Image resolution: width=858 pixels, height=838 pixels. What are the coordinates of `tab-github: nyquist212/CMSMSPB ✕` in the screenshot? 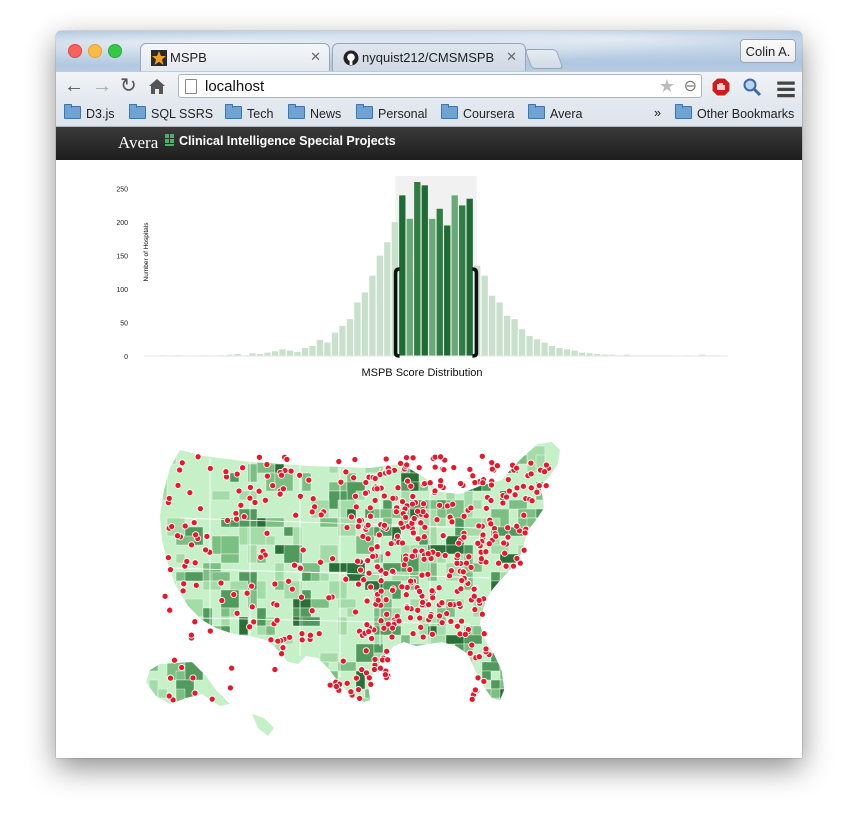 It's located at (429, 57).